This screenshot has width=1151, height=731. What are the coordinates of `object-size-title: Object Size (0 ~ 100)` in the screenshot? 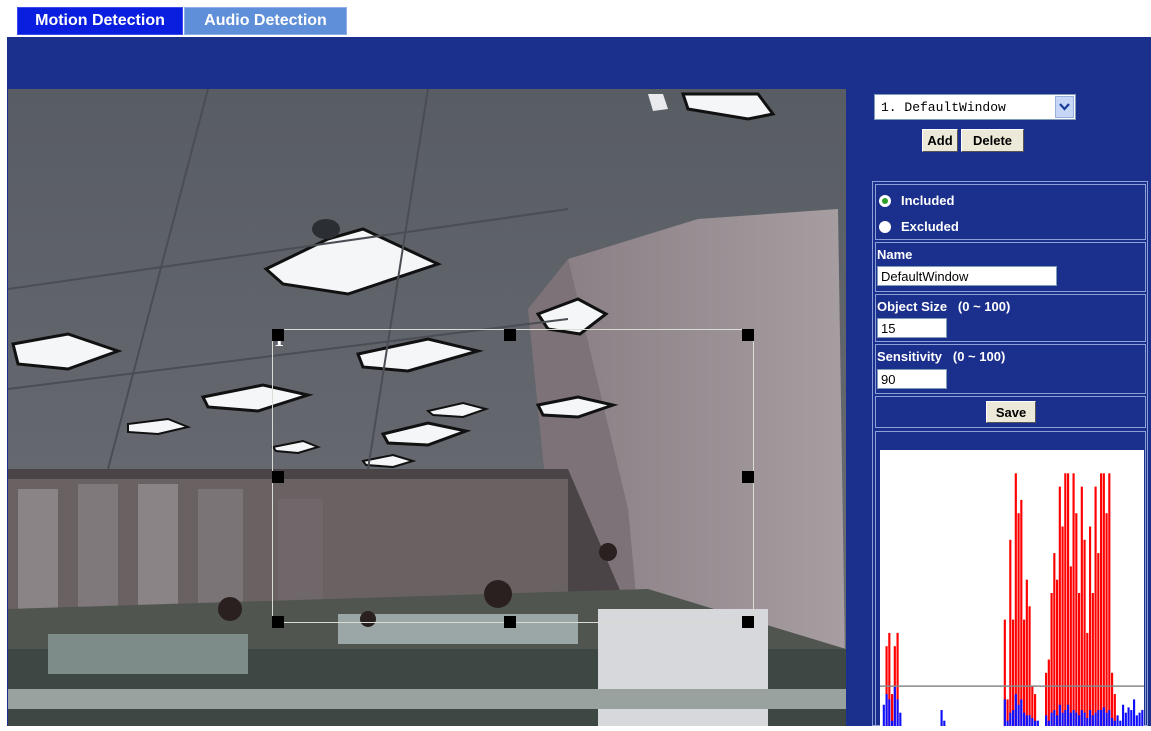 It's located at (943, 306).